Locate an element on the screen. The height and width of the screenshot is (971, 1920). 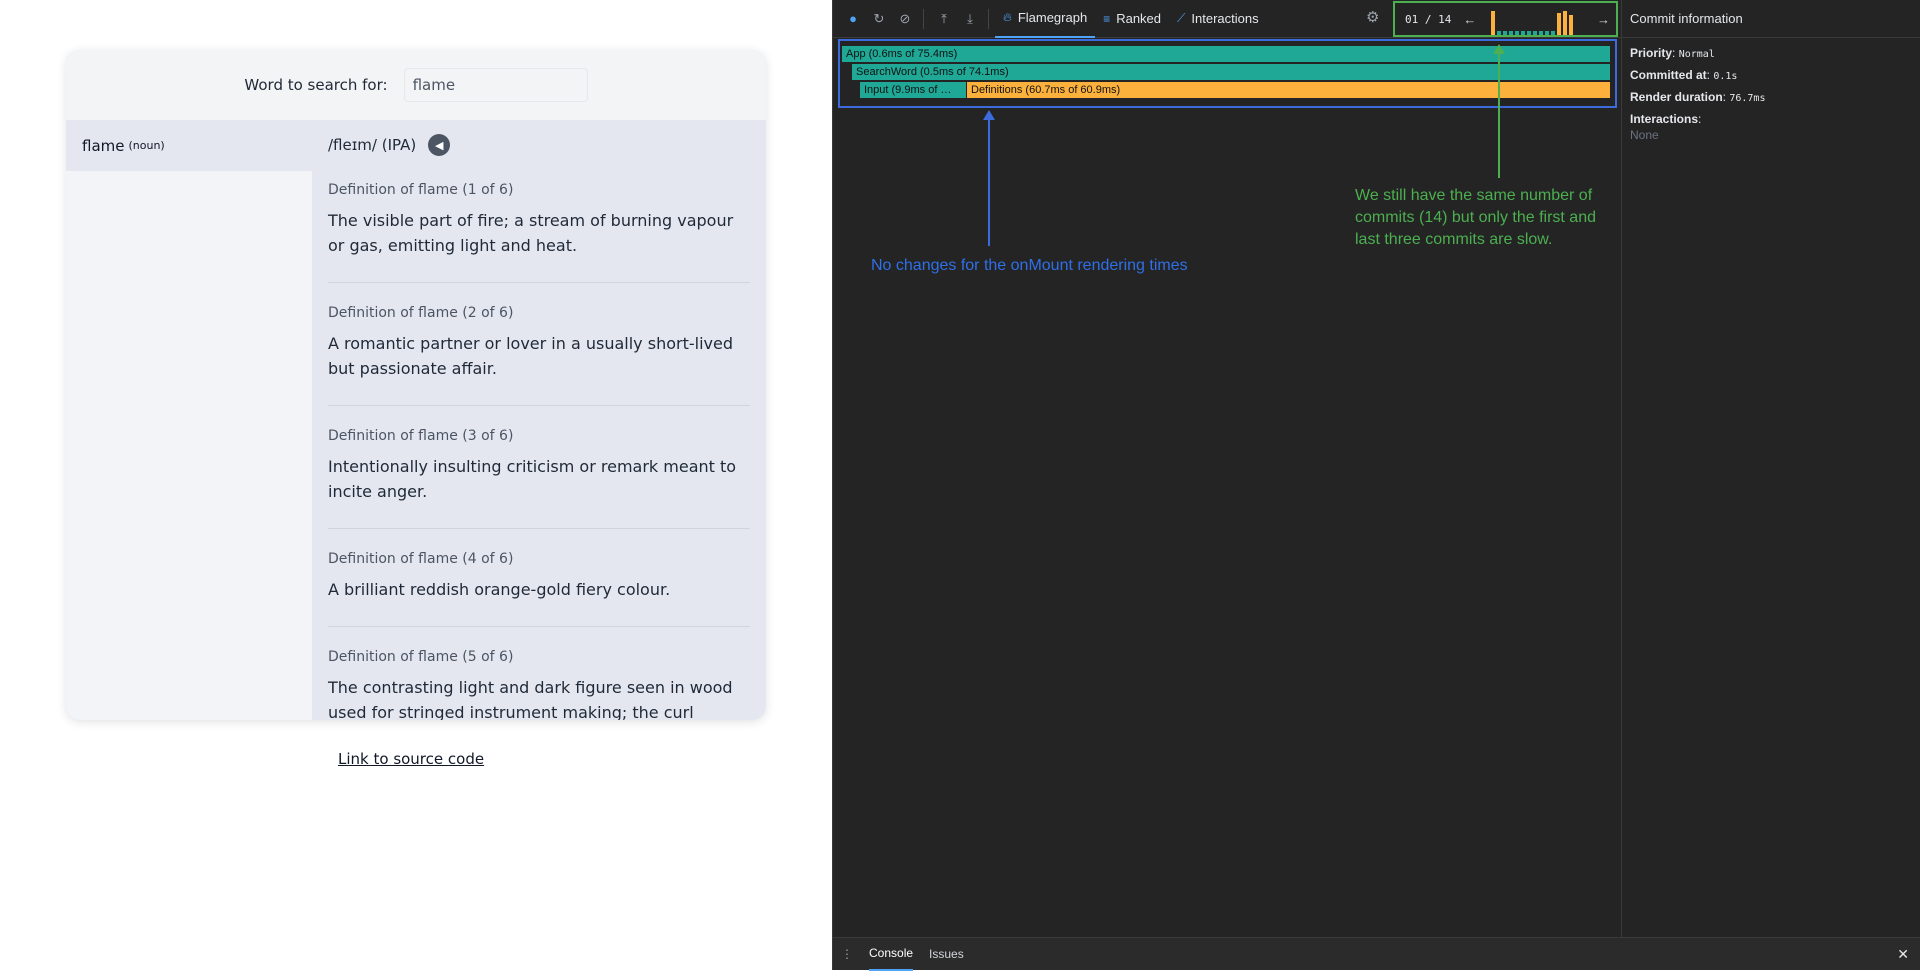
tab-ranked: ≡ Ranked is located at coordinates (1132, 19).